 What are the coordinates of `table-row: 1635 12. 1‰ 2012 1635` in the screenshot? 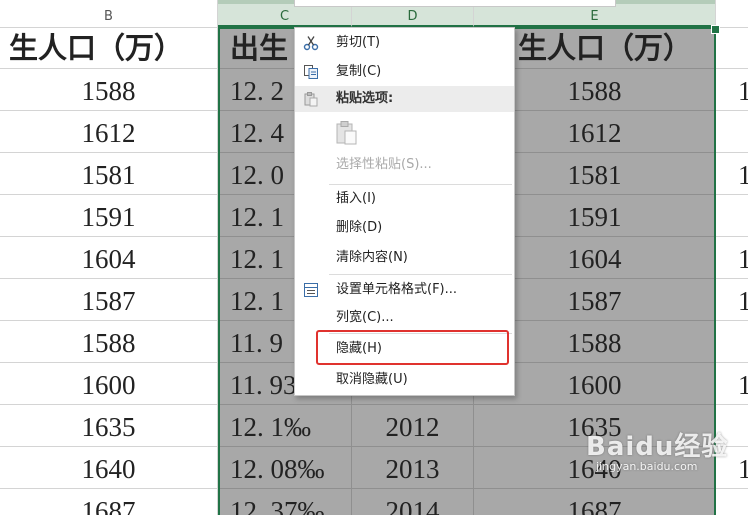 It's located at (374, 426).